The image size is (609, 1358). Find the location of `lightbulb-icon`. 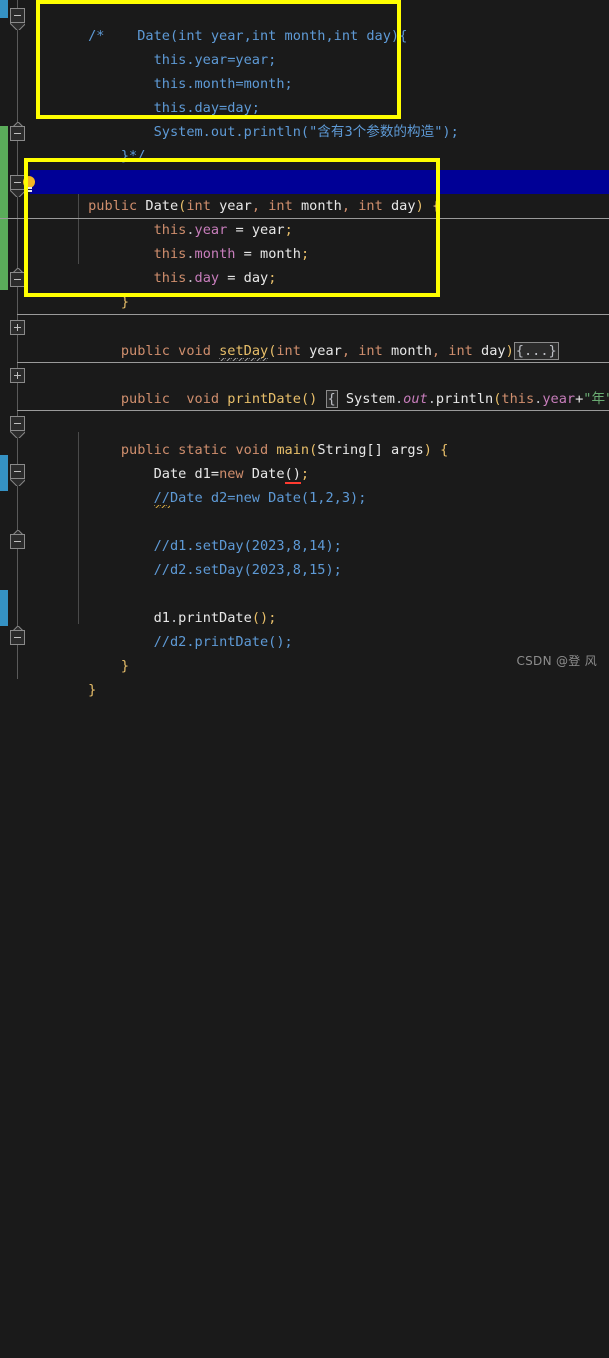

lightbulb-icon is located at coordinates (29, 184).